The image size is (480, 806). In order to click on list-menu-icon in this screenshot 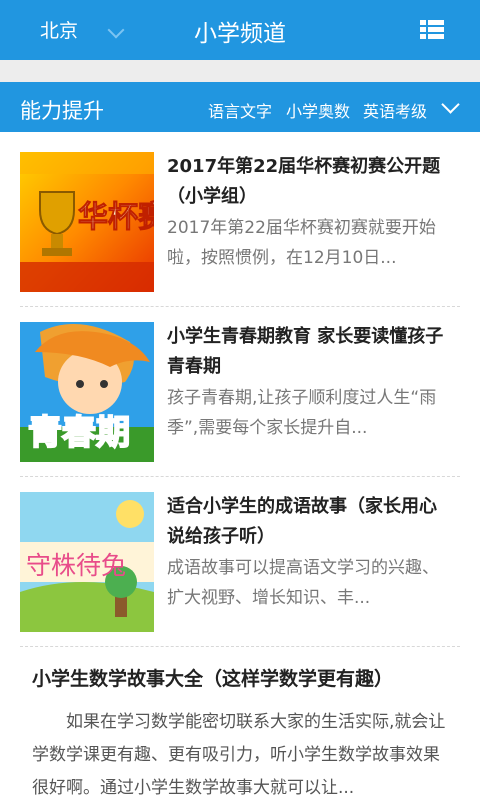, I will do `click(432, 30)`.